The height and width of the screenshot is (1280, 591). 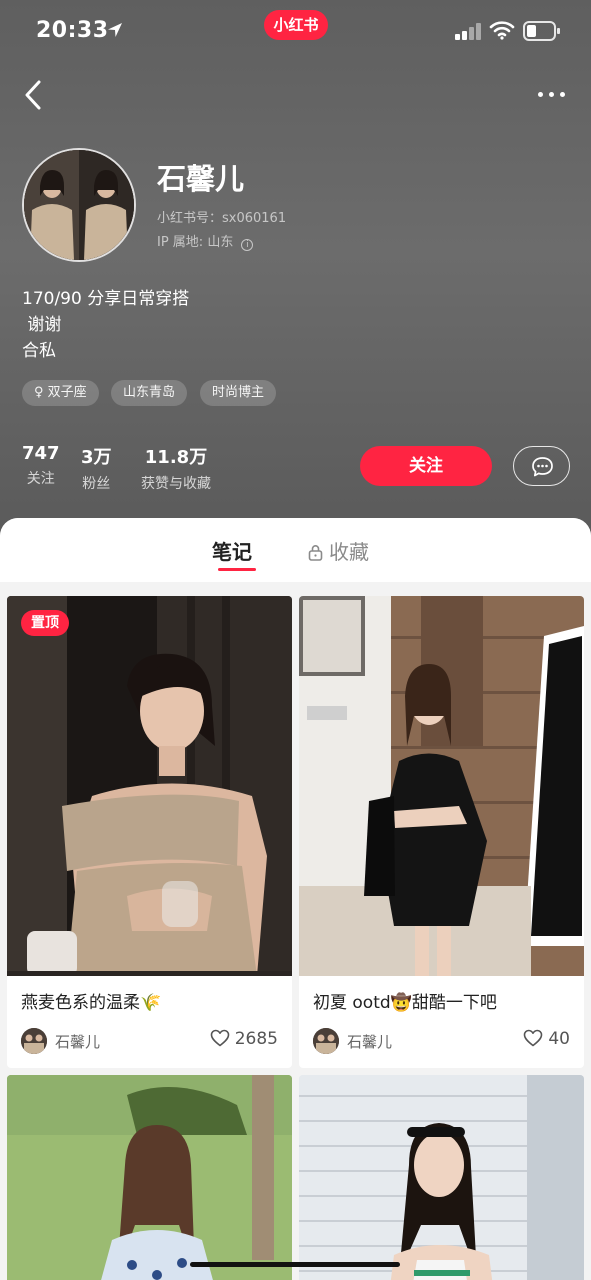 What do you see at coordinates (40, 479) in the screenshot?
I see `stat-following-label: 关注` at bounding box center [40, 479].